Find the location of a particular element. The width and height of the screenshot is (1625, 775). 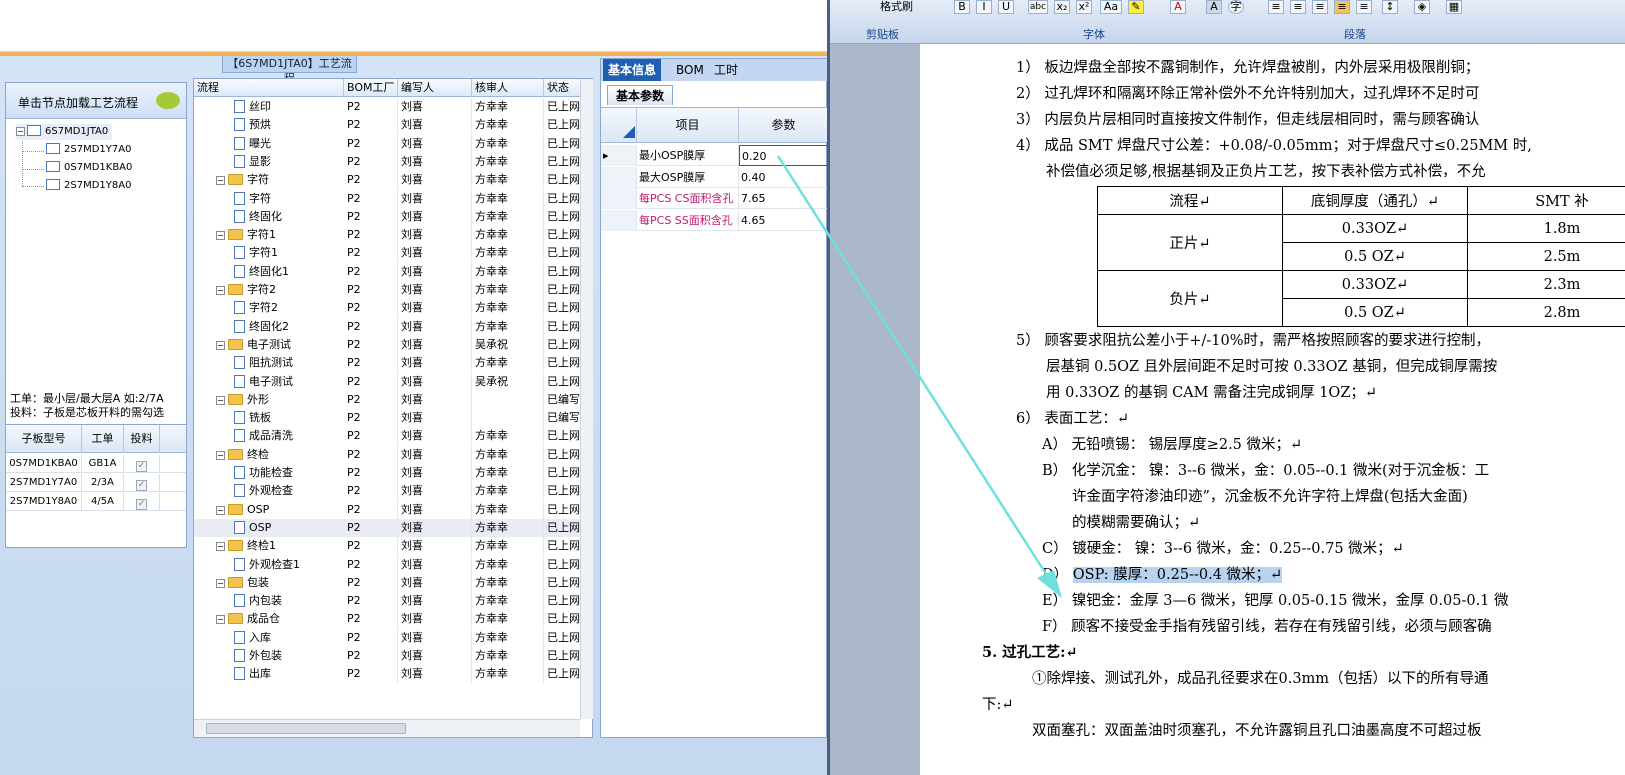

process-name-cell: 字符1 is located at coordinates (256, 253).